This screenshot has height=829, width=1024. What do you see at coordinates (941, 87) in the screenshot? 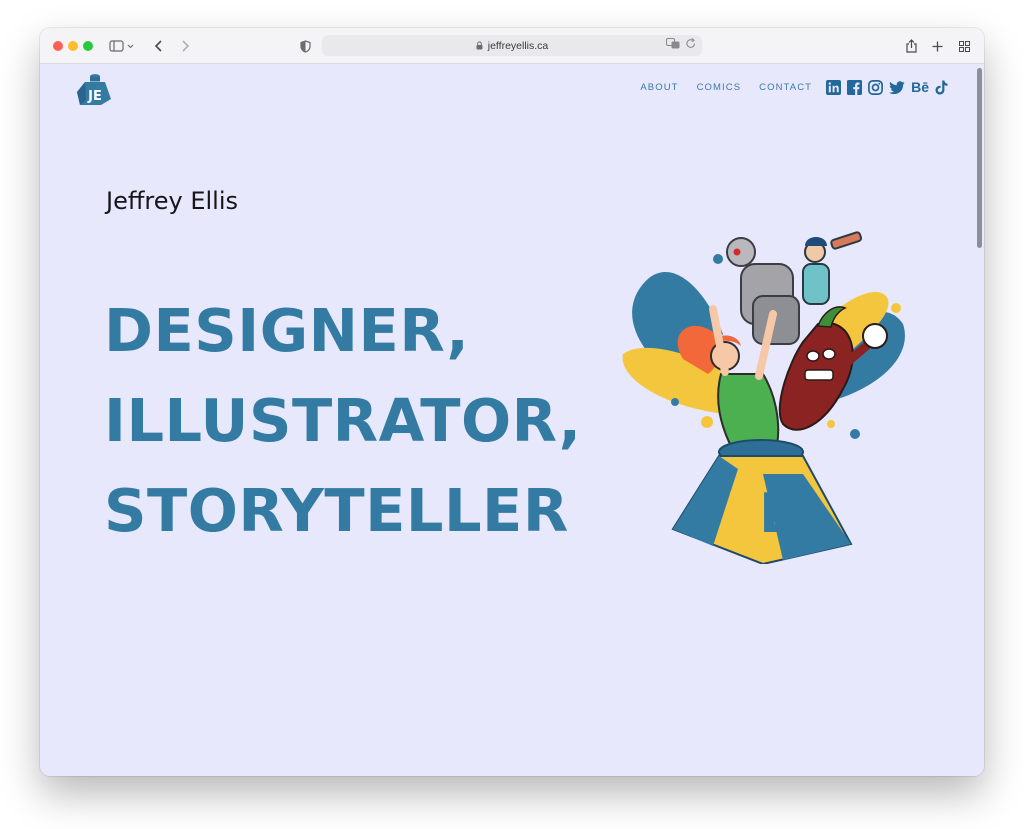
I see `tiktok-icon` at bounding box center [941, 87].